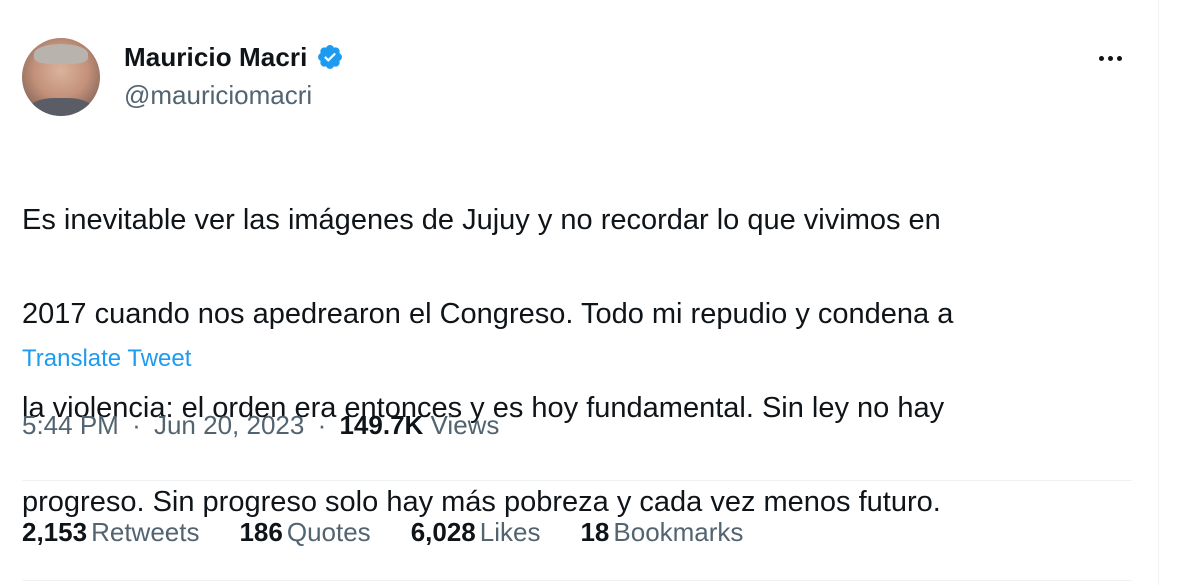  What do you see at coordinates (443, 531) in the screenshot?
I see `likes-count: 6,028` at bounding box center [443, 531].